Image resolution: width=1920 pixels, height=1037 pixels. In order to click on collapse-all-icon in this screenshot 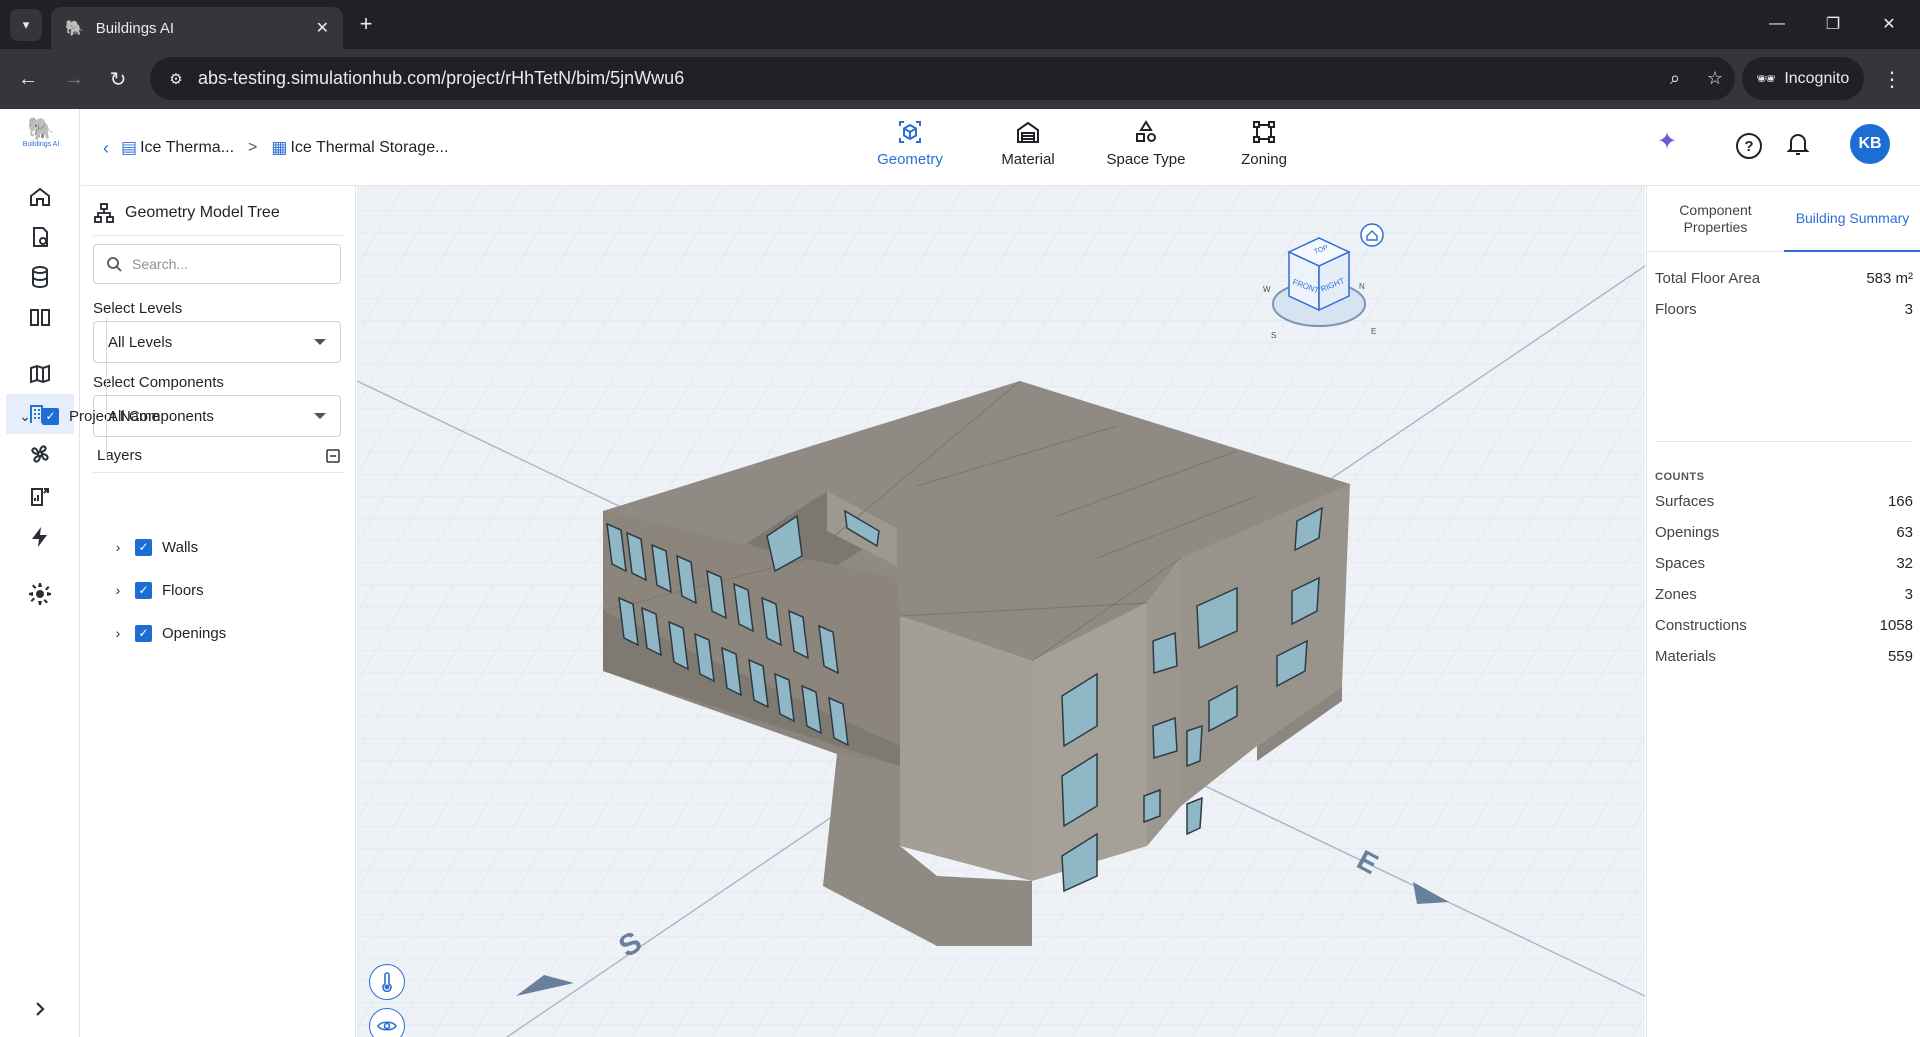, I will do `click(333, 456)`.